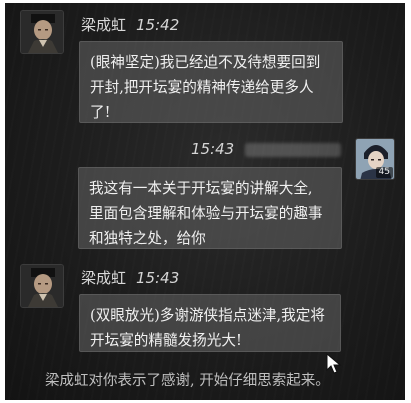 The height and width of the screenshot is (403, 411). What do you see at coordinates (130, 24) in the screenshot?
I see `message-header: 梁成虹 15:42` at bounding box center [130, 24].